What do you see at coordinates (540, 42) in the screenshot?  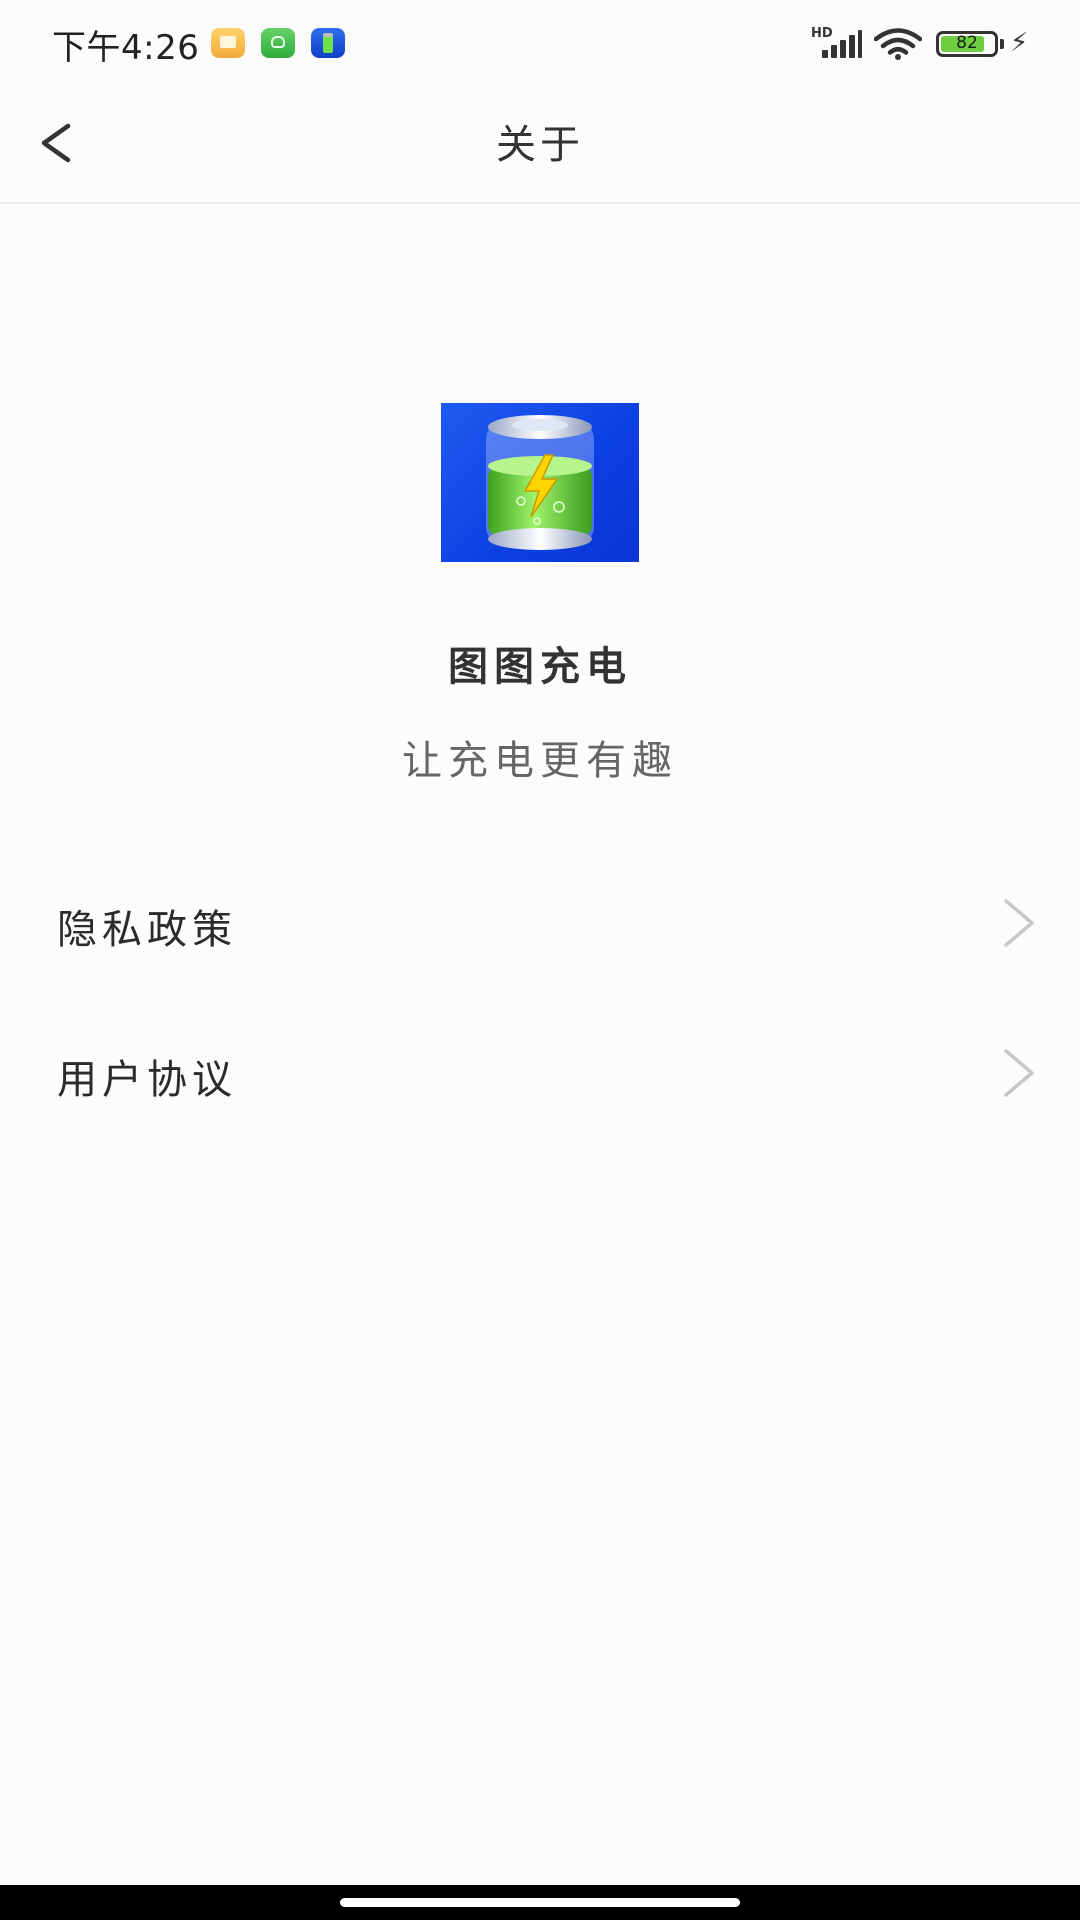 I see `status-bar: 下午4:26 HD 82 ⚡︎` at bounding box center [540, 42].